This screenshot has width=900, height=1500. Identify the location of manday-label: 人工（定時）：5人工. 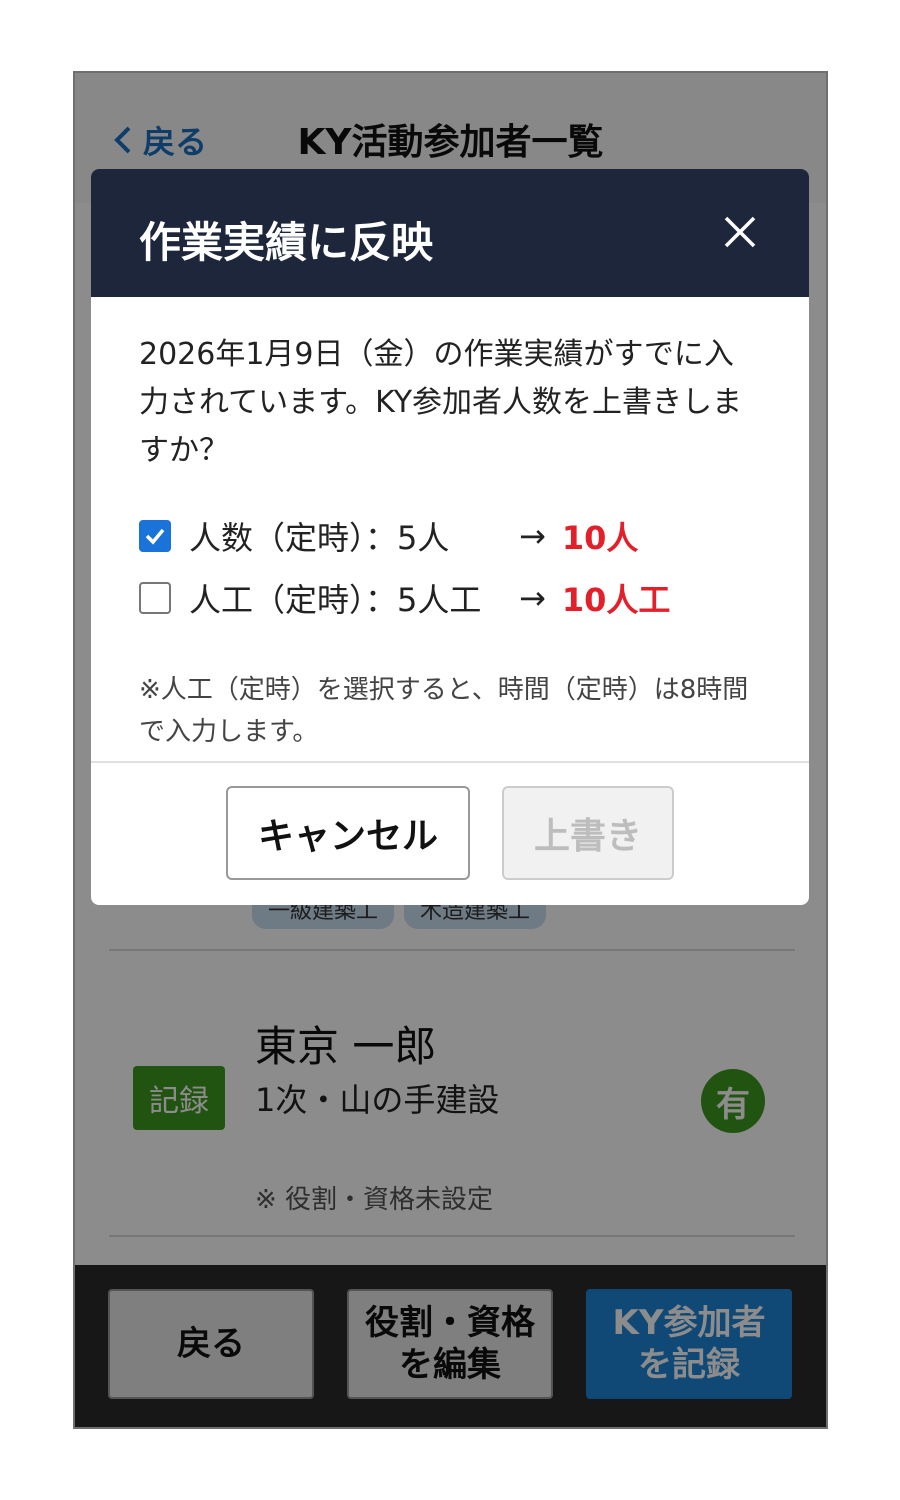
(335, 600).